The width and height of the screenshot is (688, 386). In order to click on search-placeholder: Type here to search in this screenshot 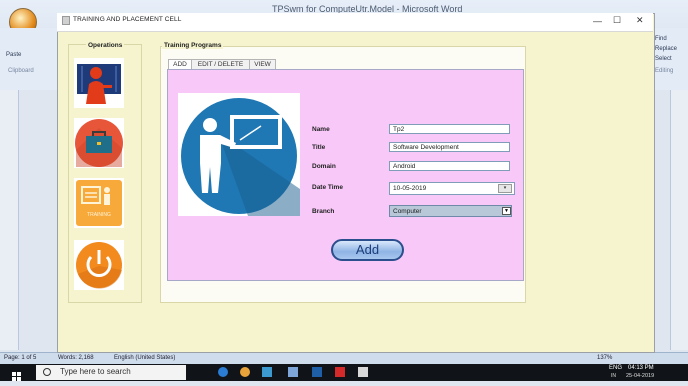, I will do `click(95, 371)`.